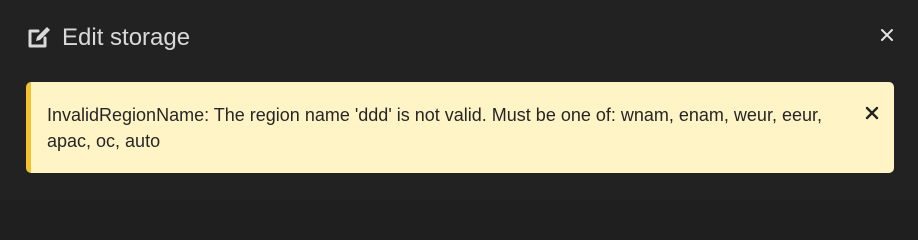 This screenshot has width=918, height=240. I want to click on dismiss-alert-button, so click(872, 115).